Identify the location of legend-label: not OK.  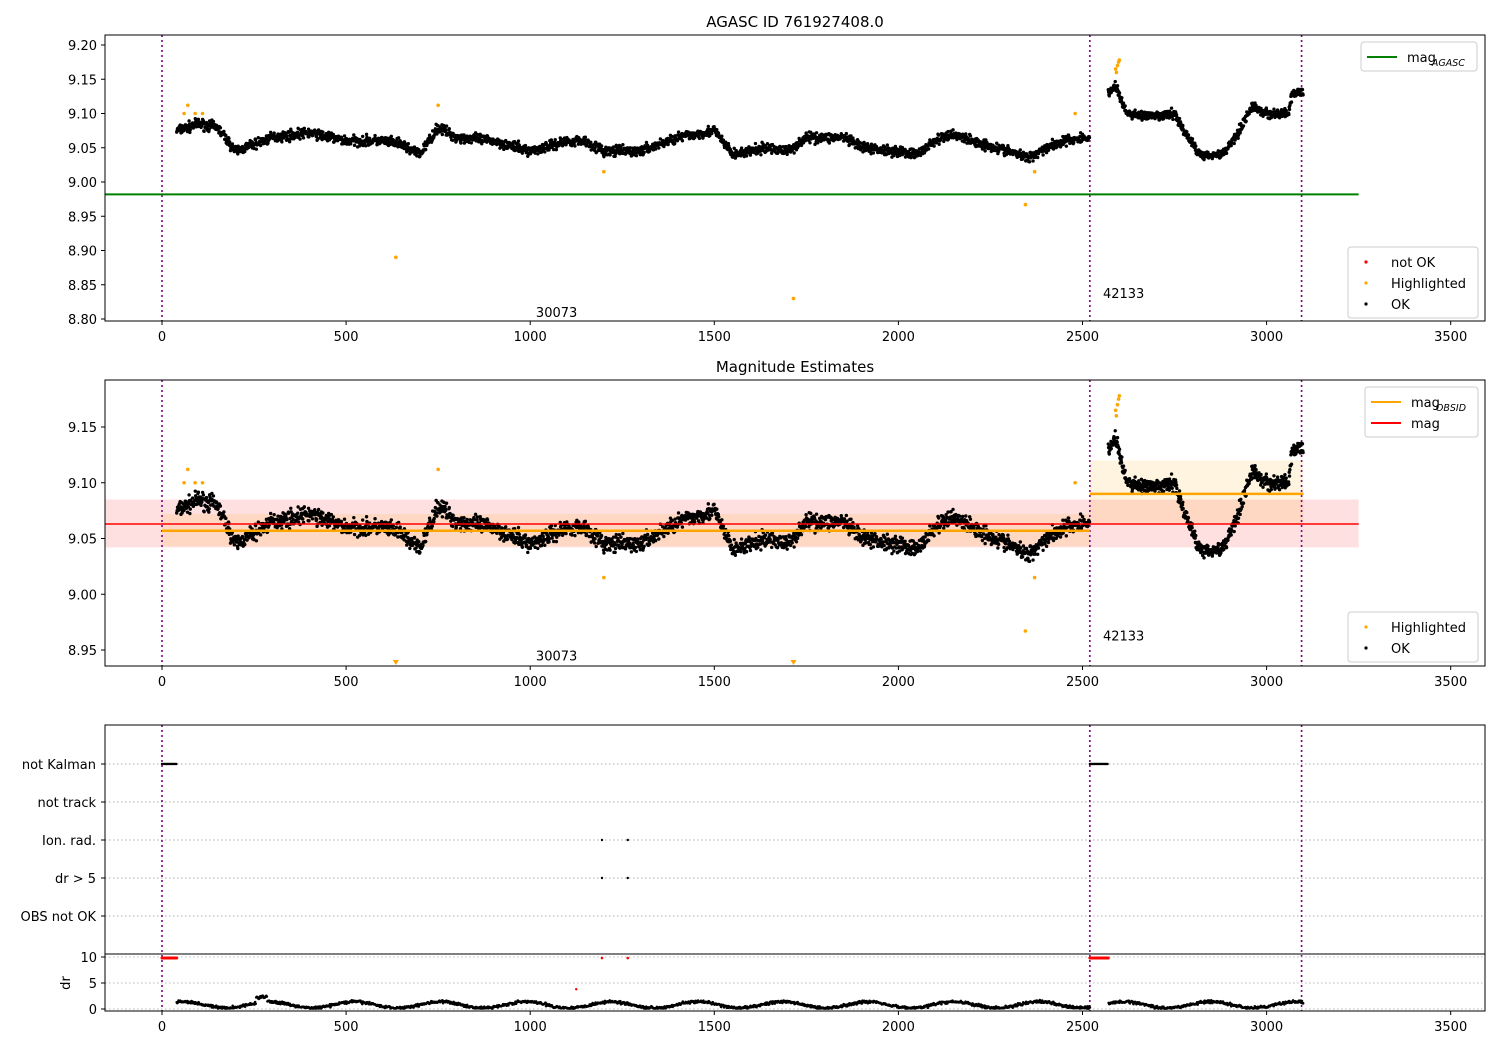
(1413, 263).